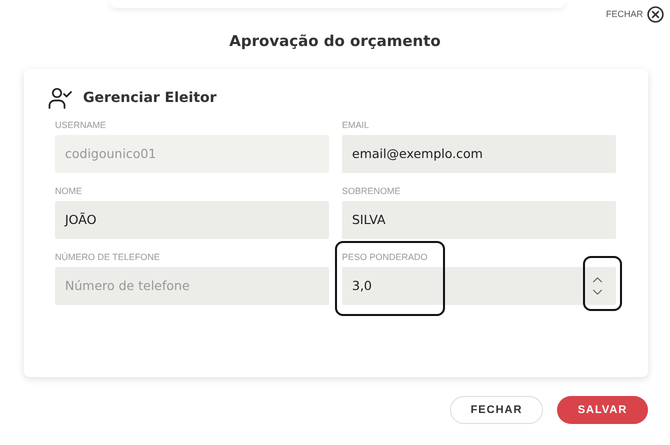  Describe the element at coordinates (372, 191) in the screenshot. I see `field-label: SOBRENOME` at that location.